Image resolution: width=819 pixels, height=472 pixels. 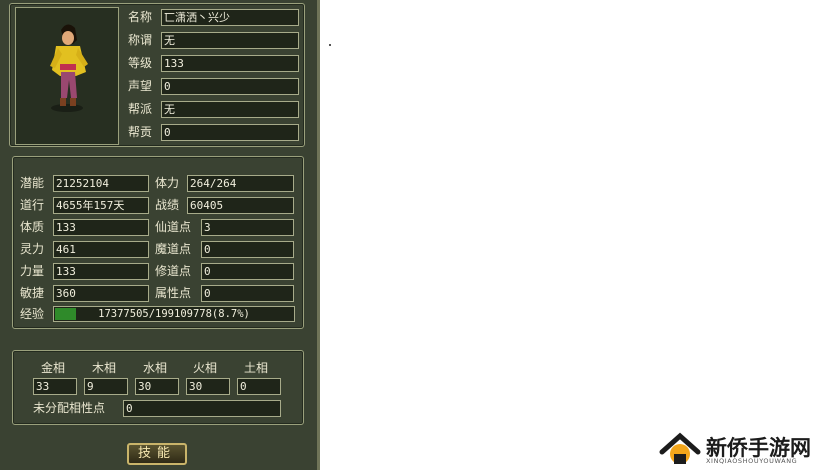 I want to click on dao-field: 4655年157天, so click(x=101, y=205).